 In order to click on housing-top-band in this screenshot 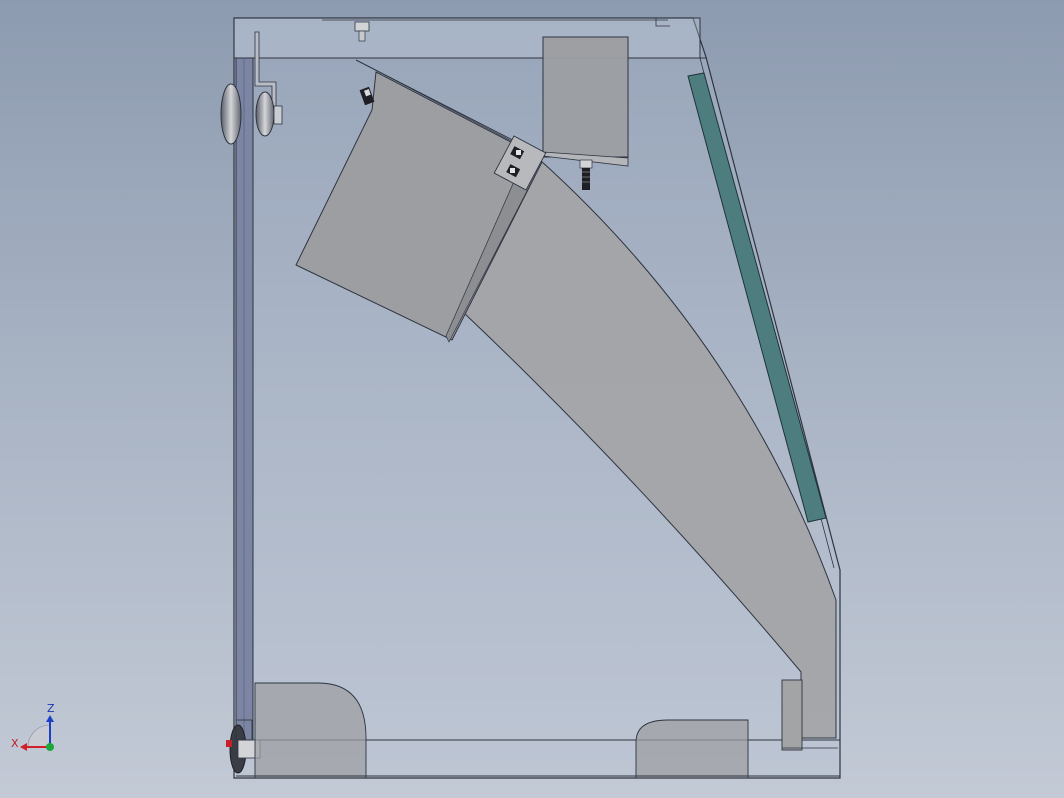, I will do `click(467, 38)`.